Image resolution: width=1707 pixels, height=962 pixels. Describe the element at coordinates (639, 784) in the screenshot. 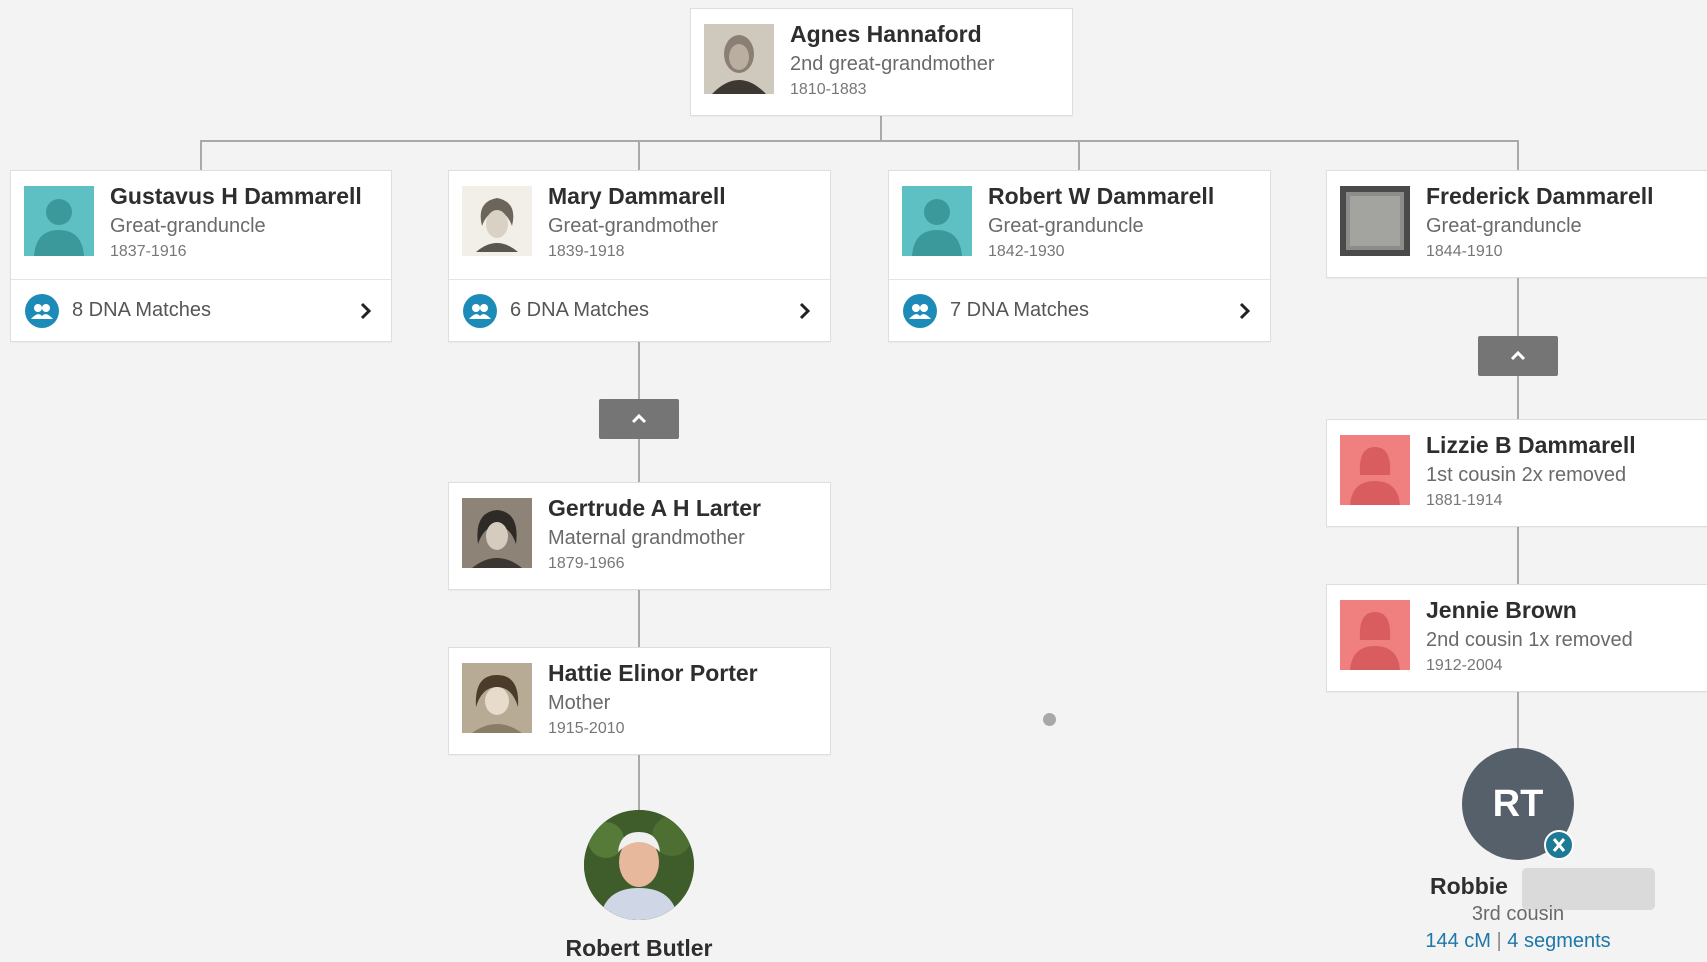

I see `connector-hattie-down` at that location.